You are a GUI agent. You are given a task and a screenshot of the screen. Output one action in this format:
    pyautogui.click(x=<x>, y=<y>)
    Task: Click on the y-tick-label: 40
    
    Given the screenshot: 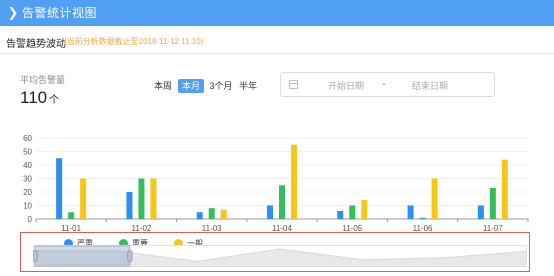 What is the action you would take?
    pyautogui.click(x=27, y=165)
    